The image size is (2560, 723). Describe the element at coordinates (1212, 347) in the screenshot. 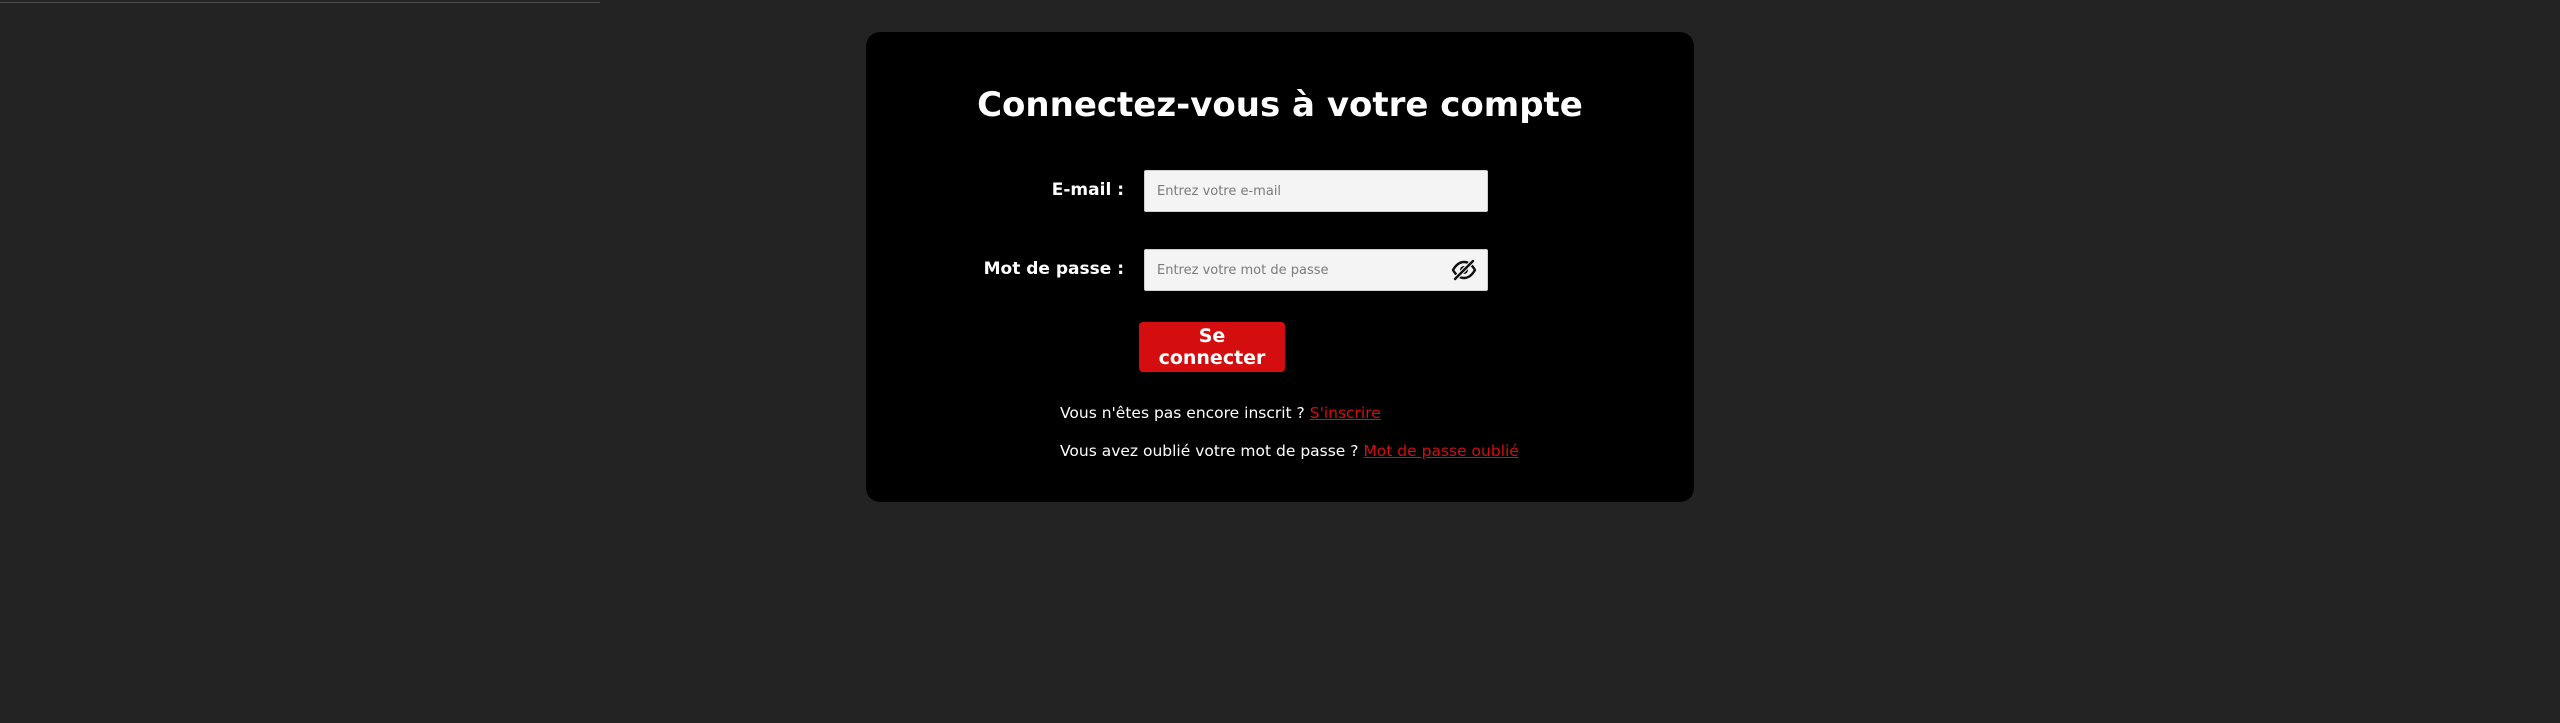

I see `login-button: Se connecter` at that location.